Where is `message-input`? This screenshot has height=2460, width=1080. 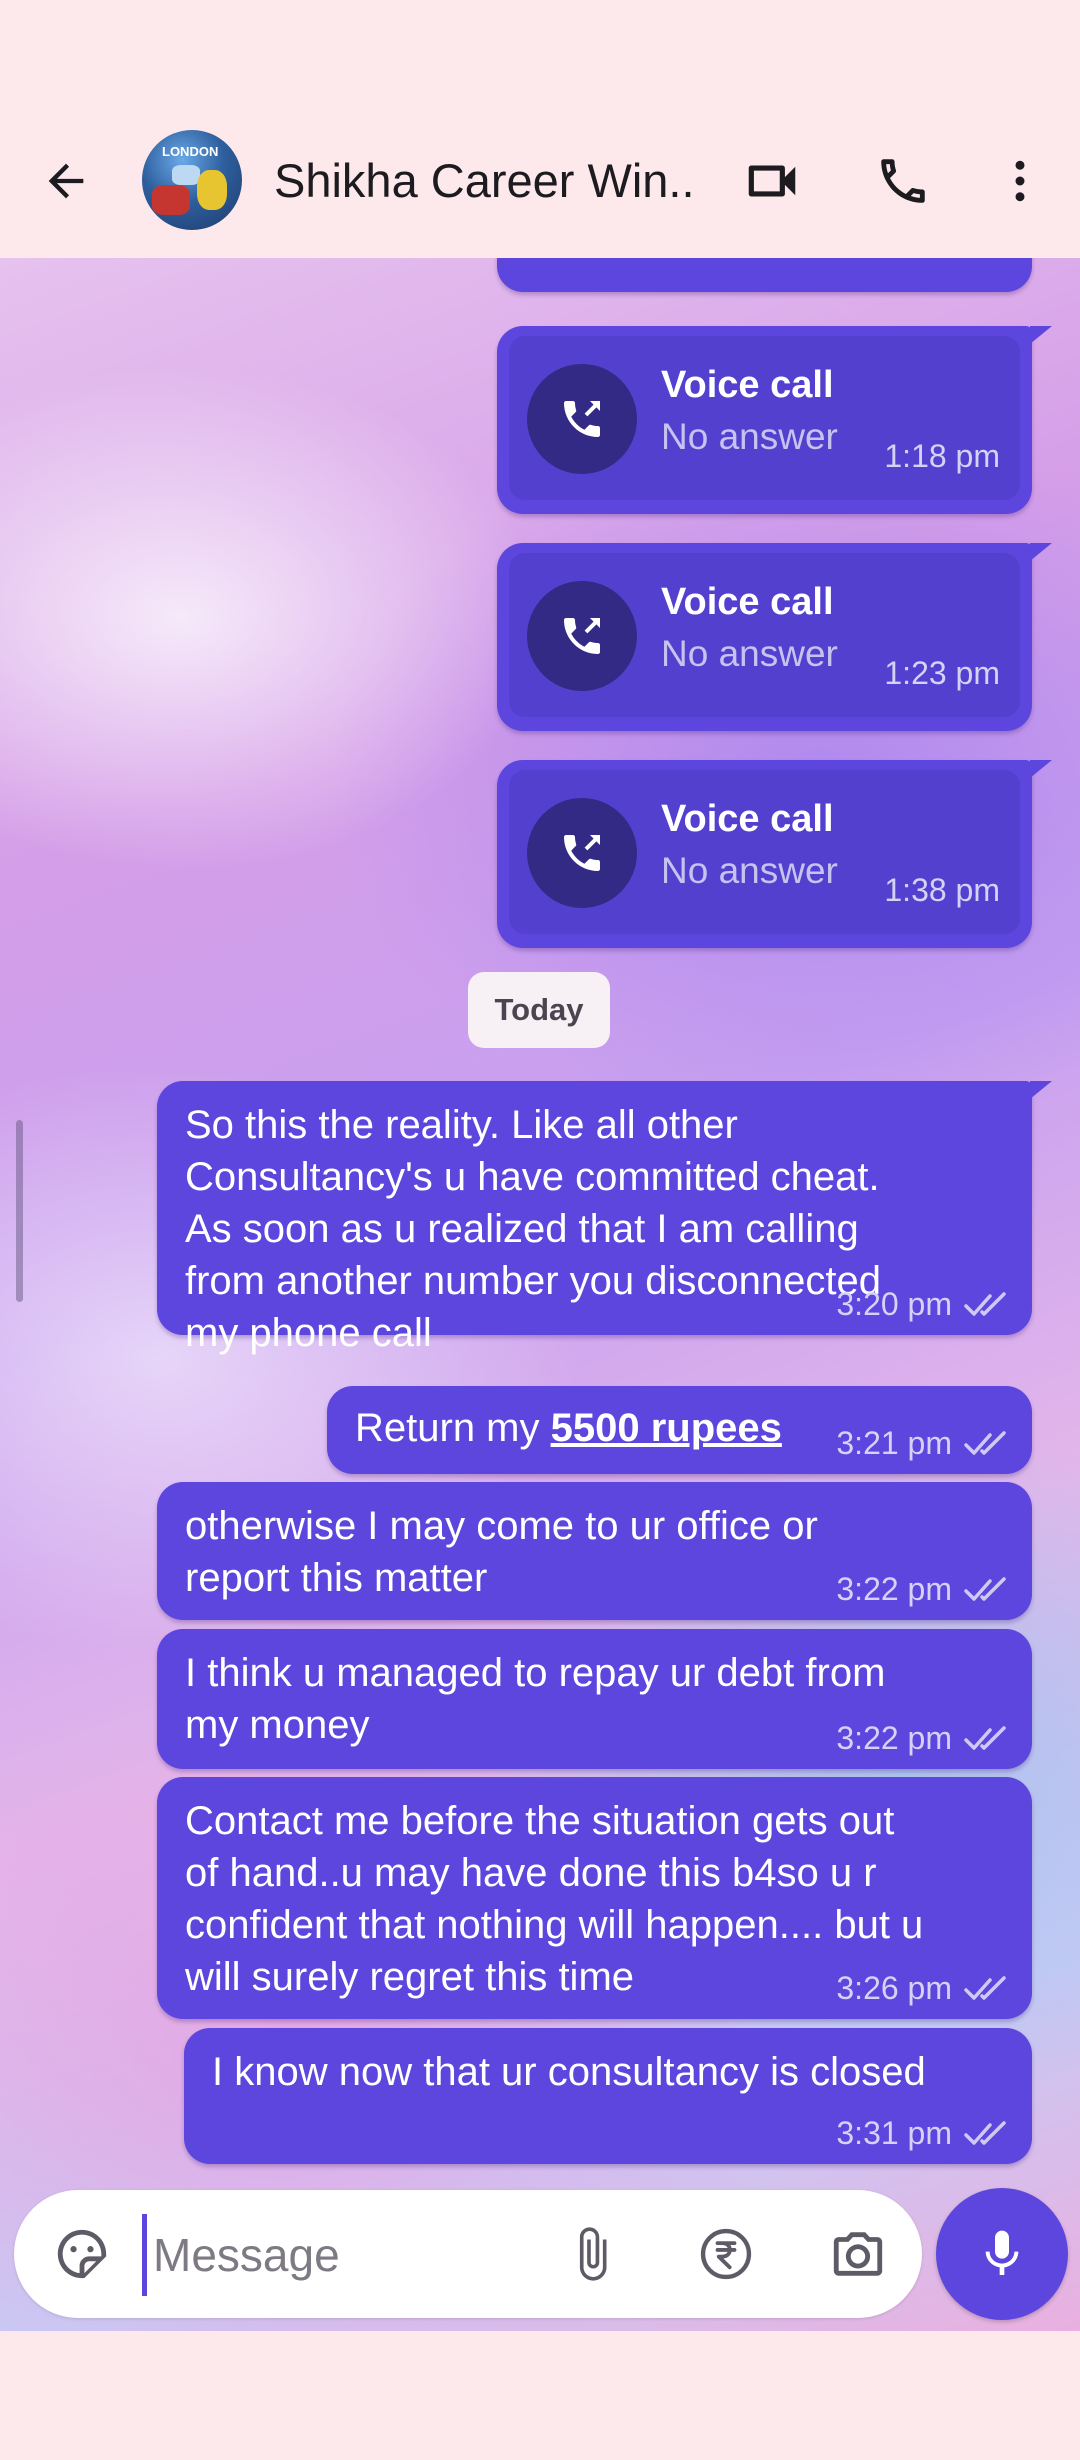 message-input is located at coordinates (348, 2255).